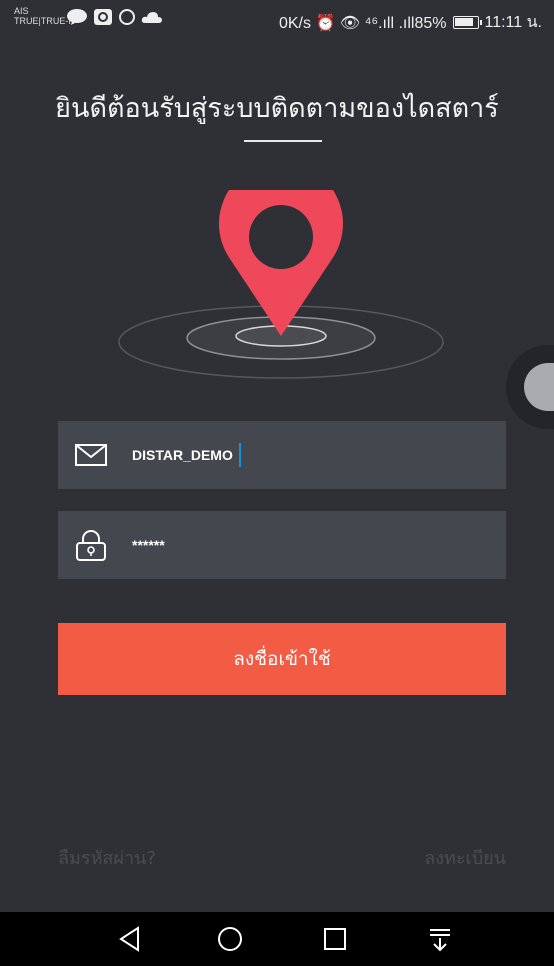  I want to click on password-field: ******, so click(282, 545).